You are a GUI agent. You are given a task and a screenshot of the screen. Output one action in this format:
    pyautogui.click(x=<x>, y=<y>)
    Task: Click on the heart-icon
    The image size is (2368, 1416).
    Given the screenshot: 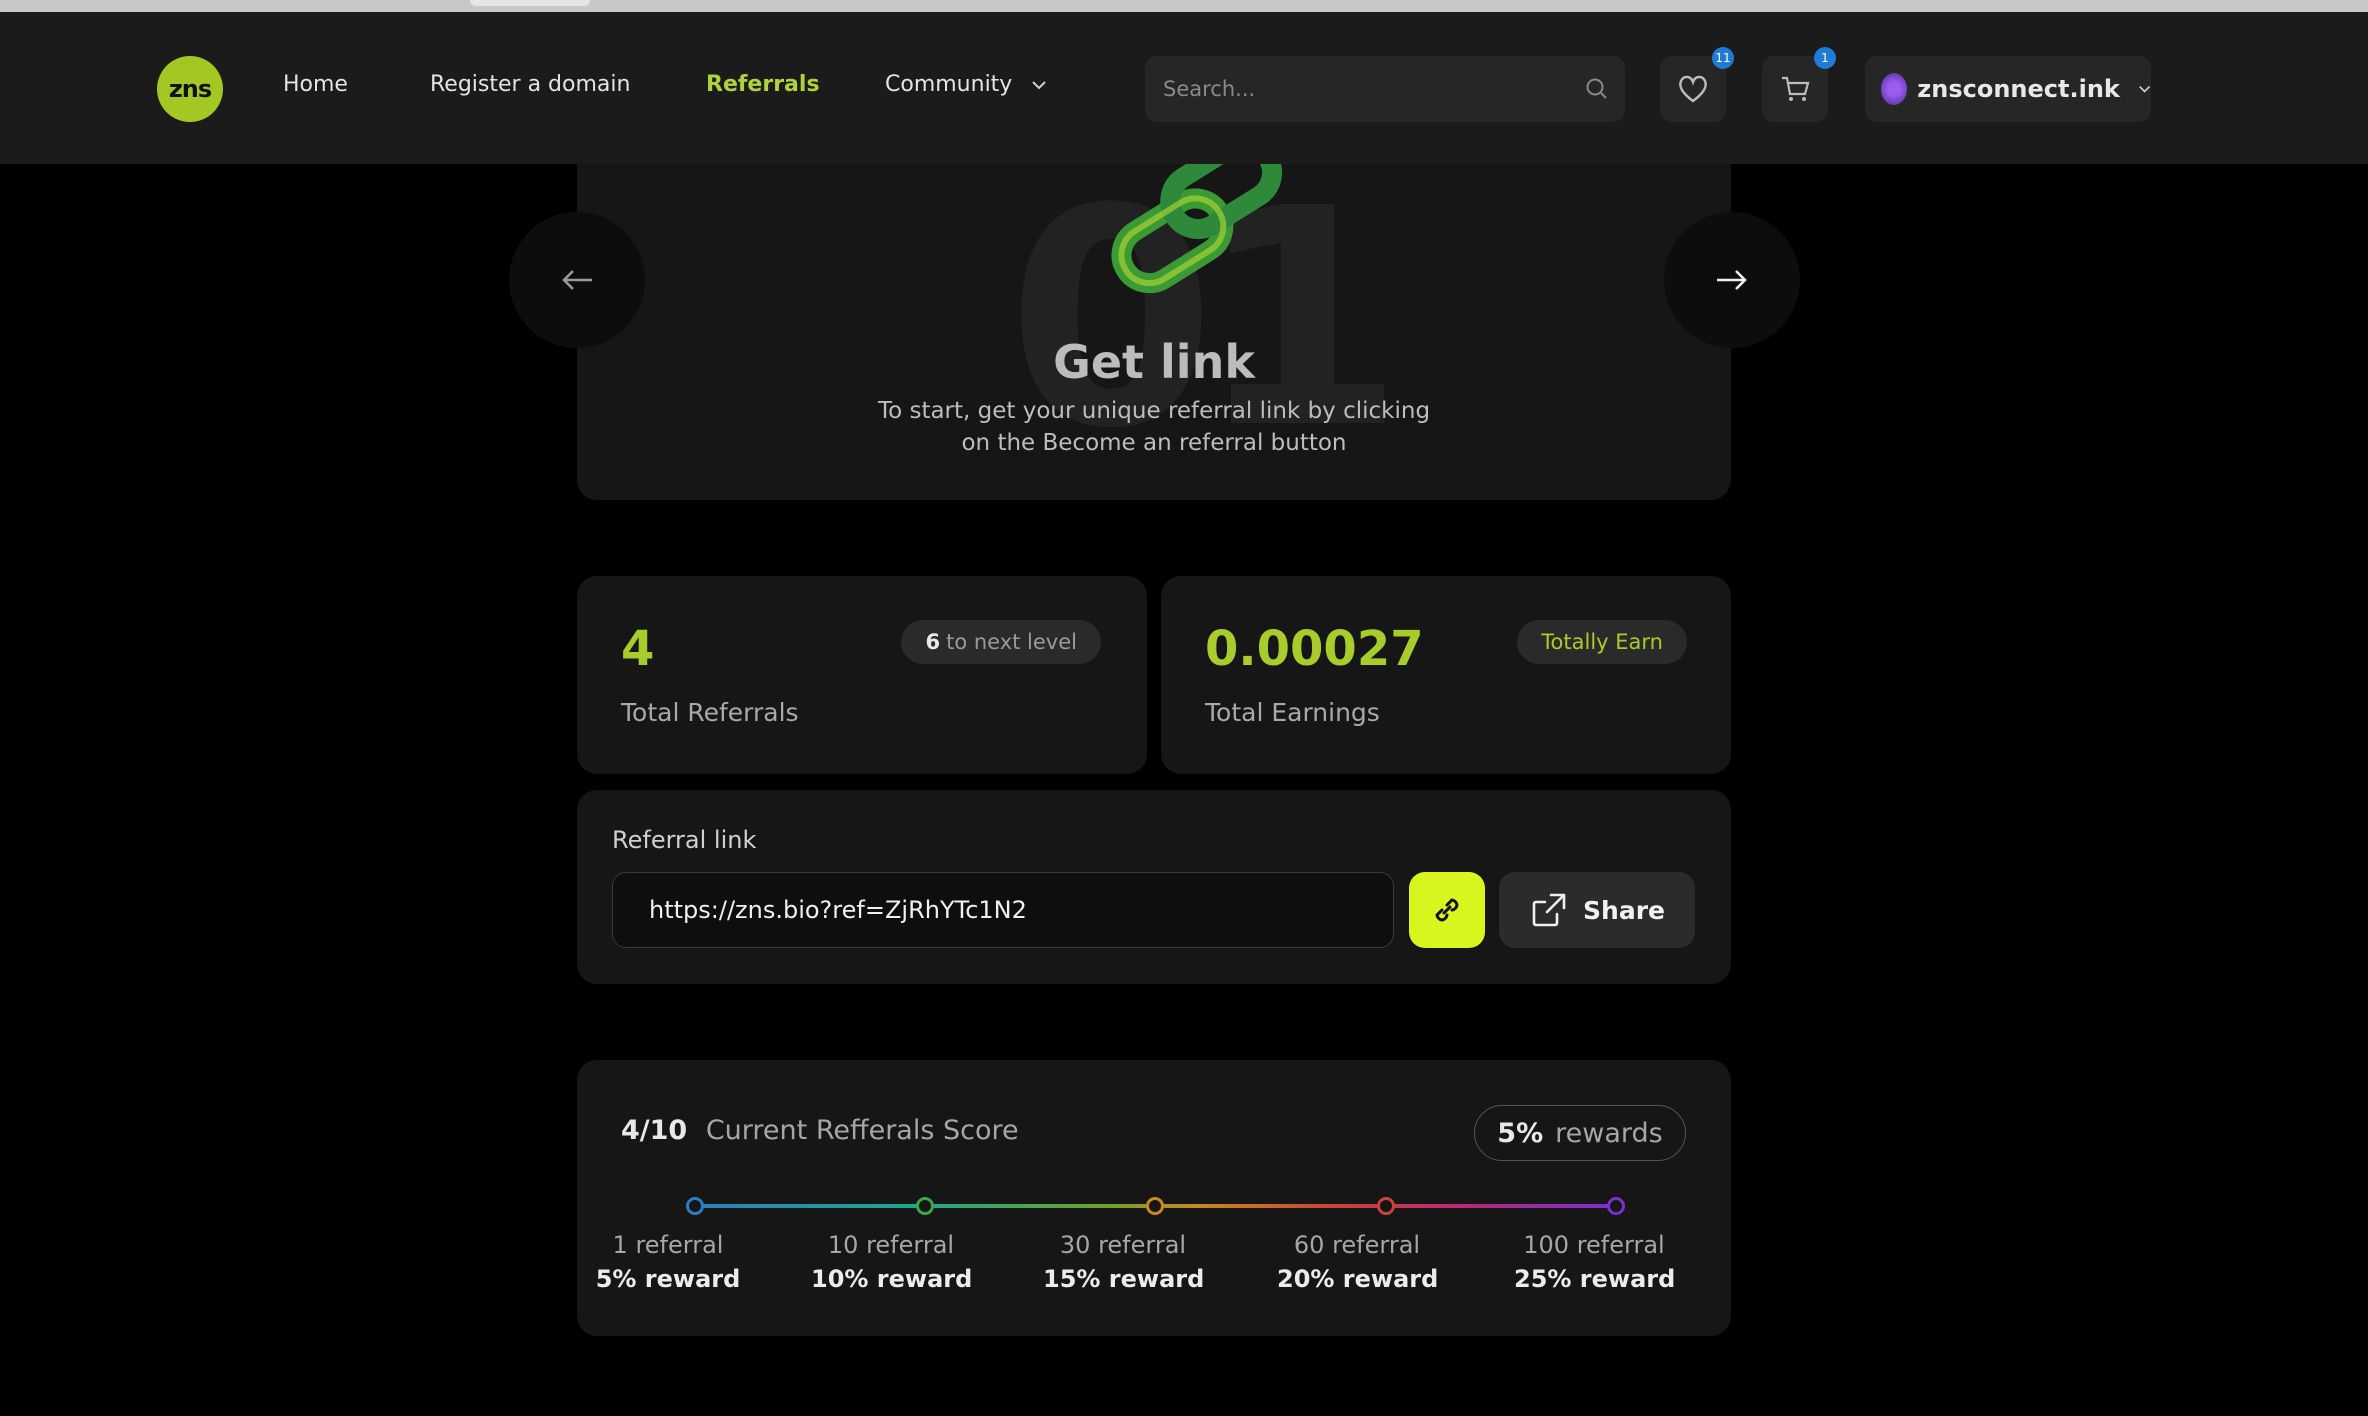 What is the action you would take?
    pyautogui.click(x=1693, y=89)
    